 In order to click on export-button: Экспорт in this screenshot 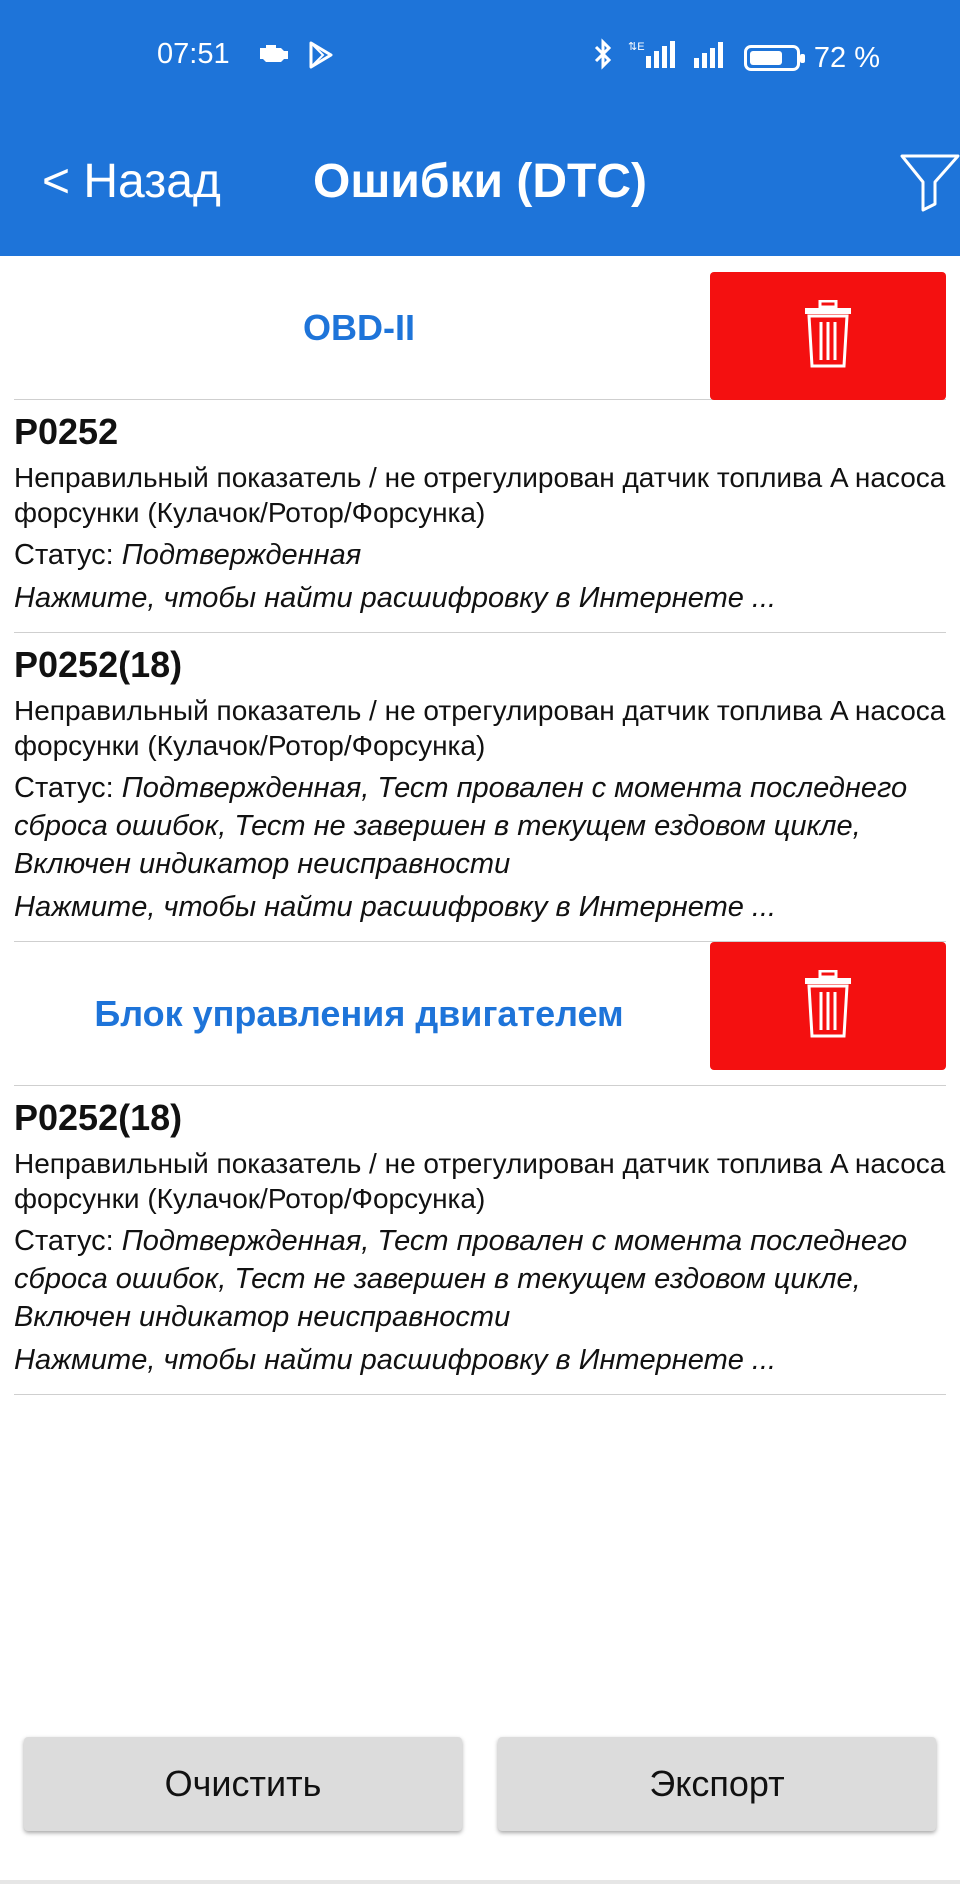, I will do `click(717, 1784)`.